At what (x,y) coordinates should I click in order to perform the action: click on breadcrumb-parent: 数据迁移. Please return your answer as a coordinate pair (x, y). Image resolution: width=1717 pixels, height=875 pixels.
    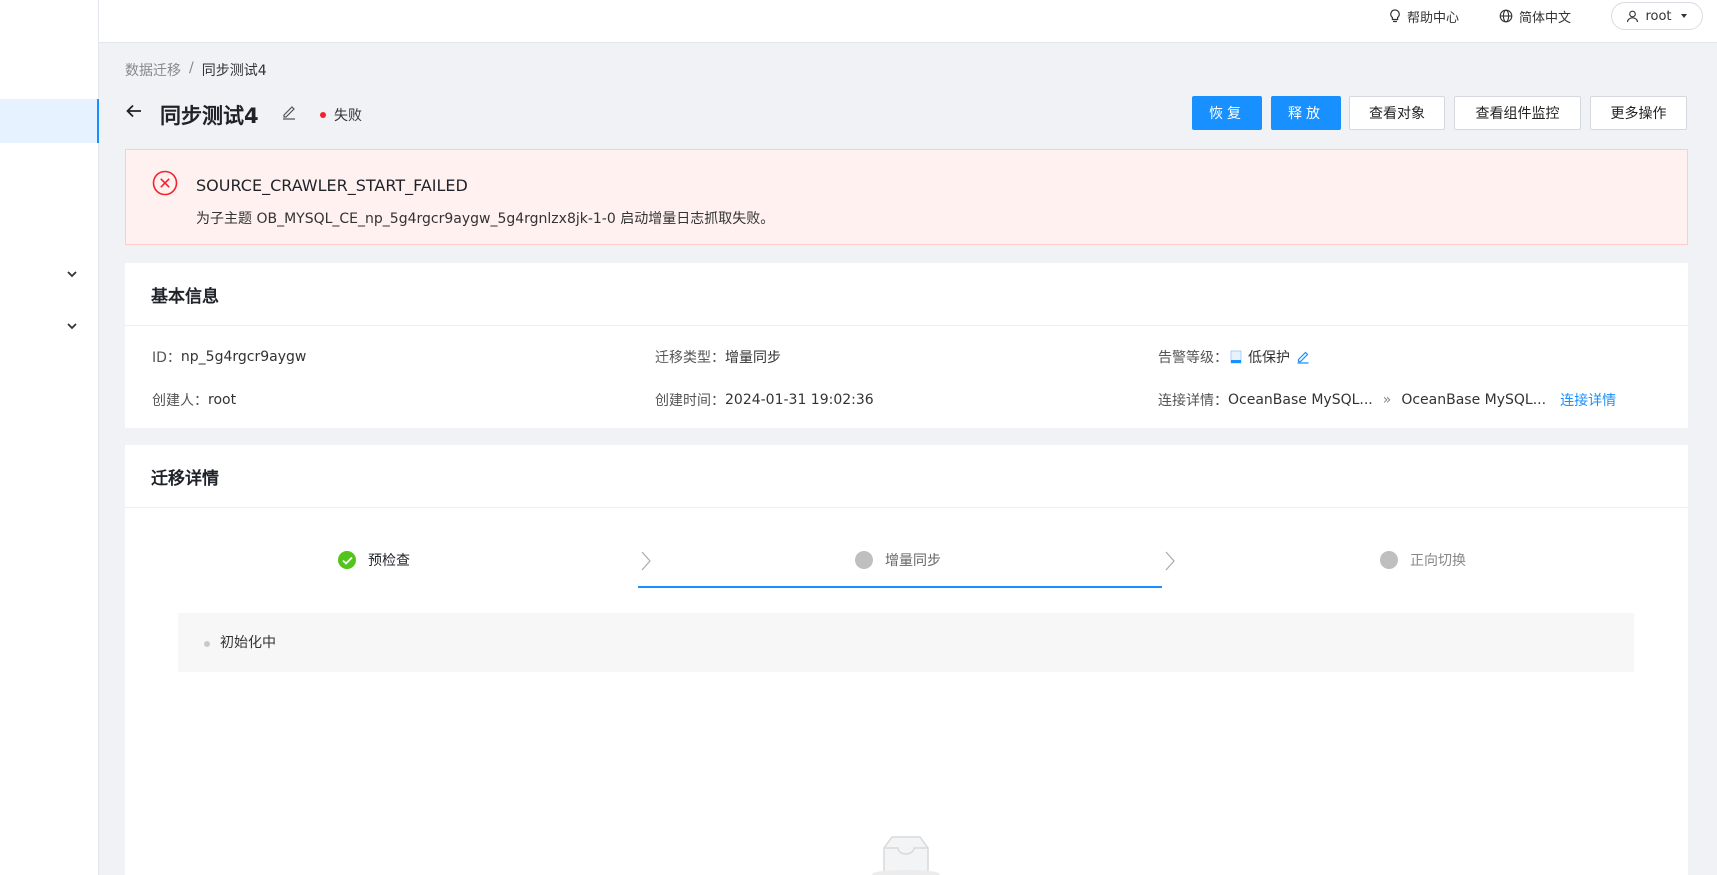
    Looking at the image, I should click on (153, 70).